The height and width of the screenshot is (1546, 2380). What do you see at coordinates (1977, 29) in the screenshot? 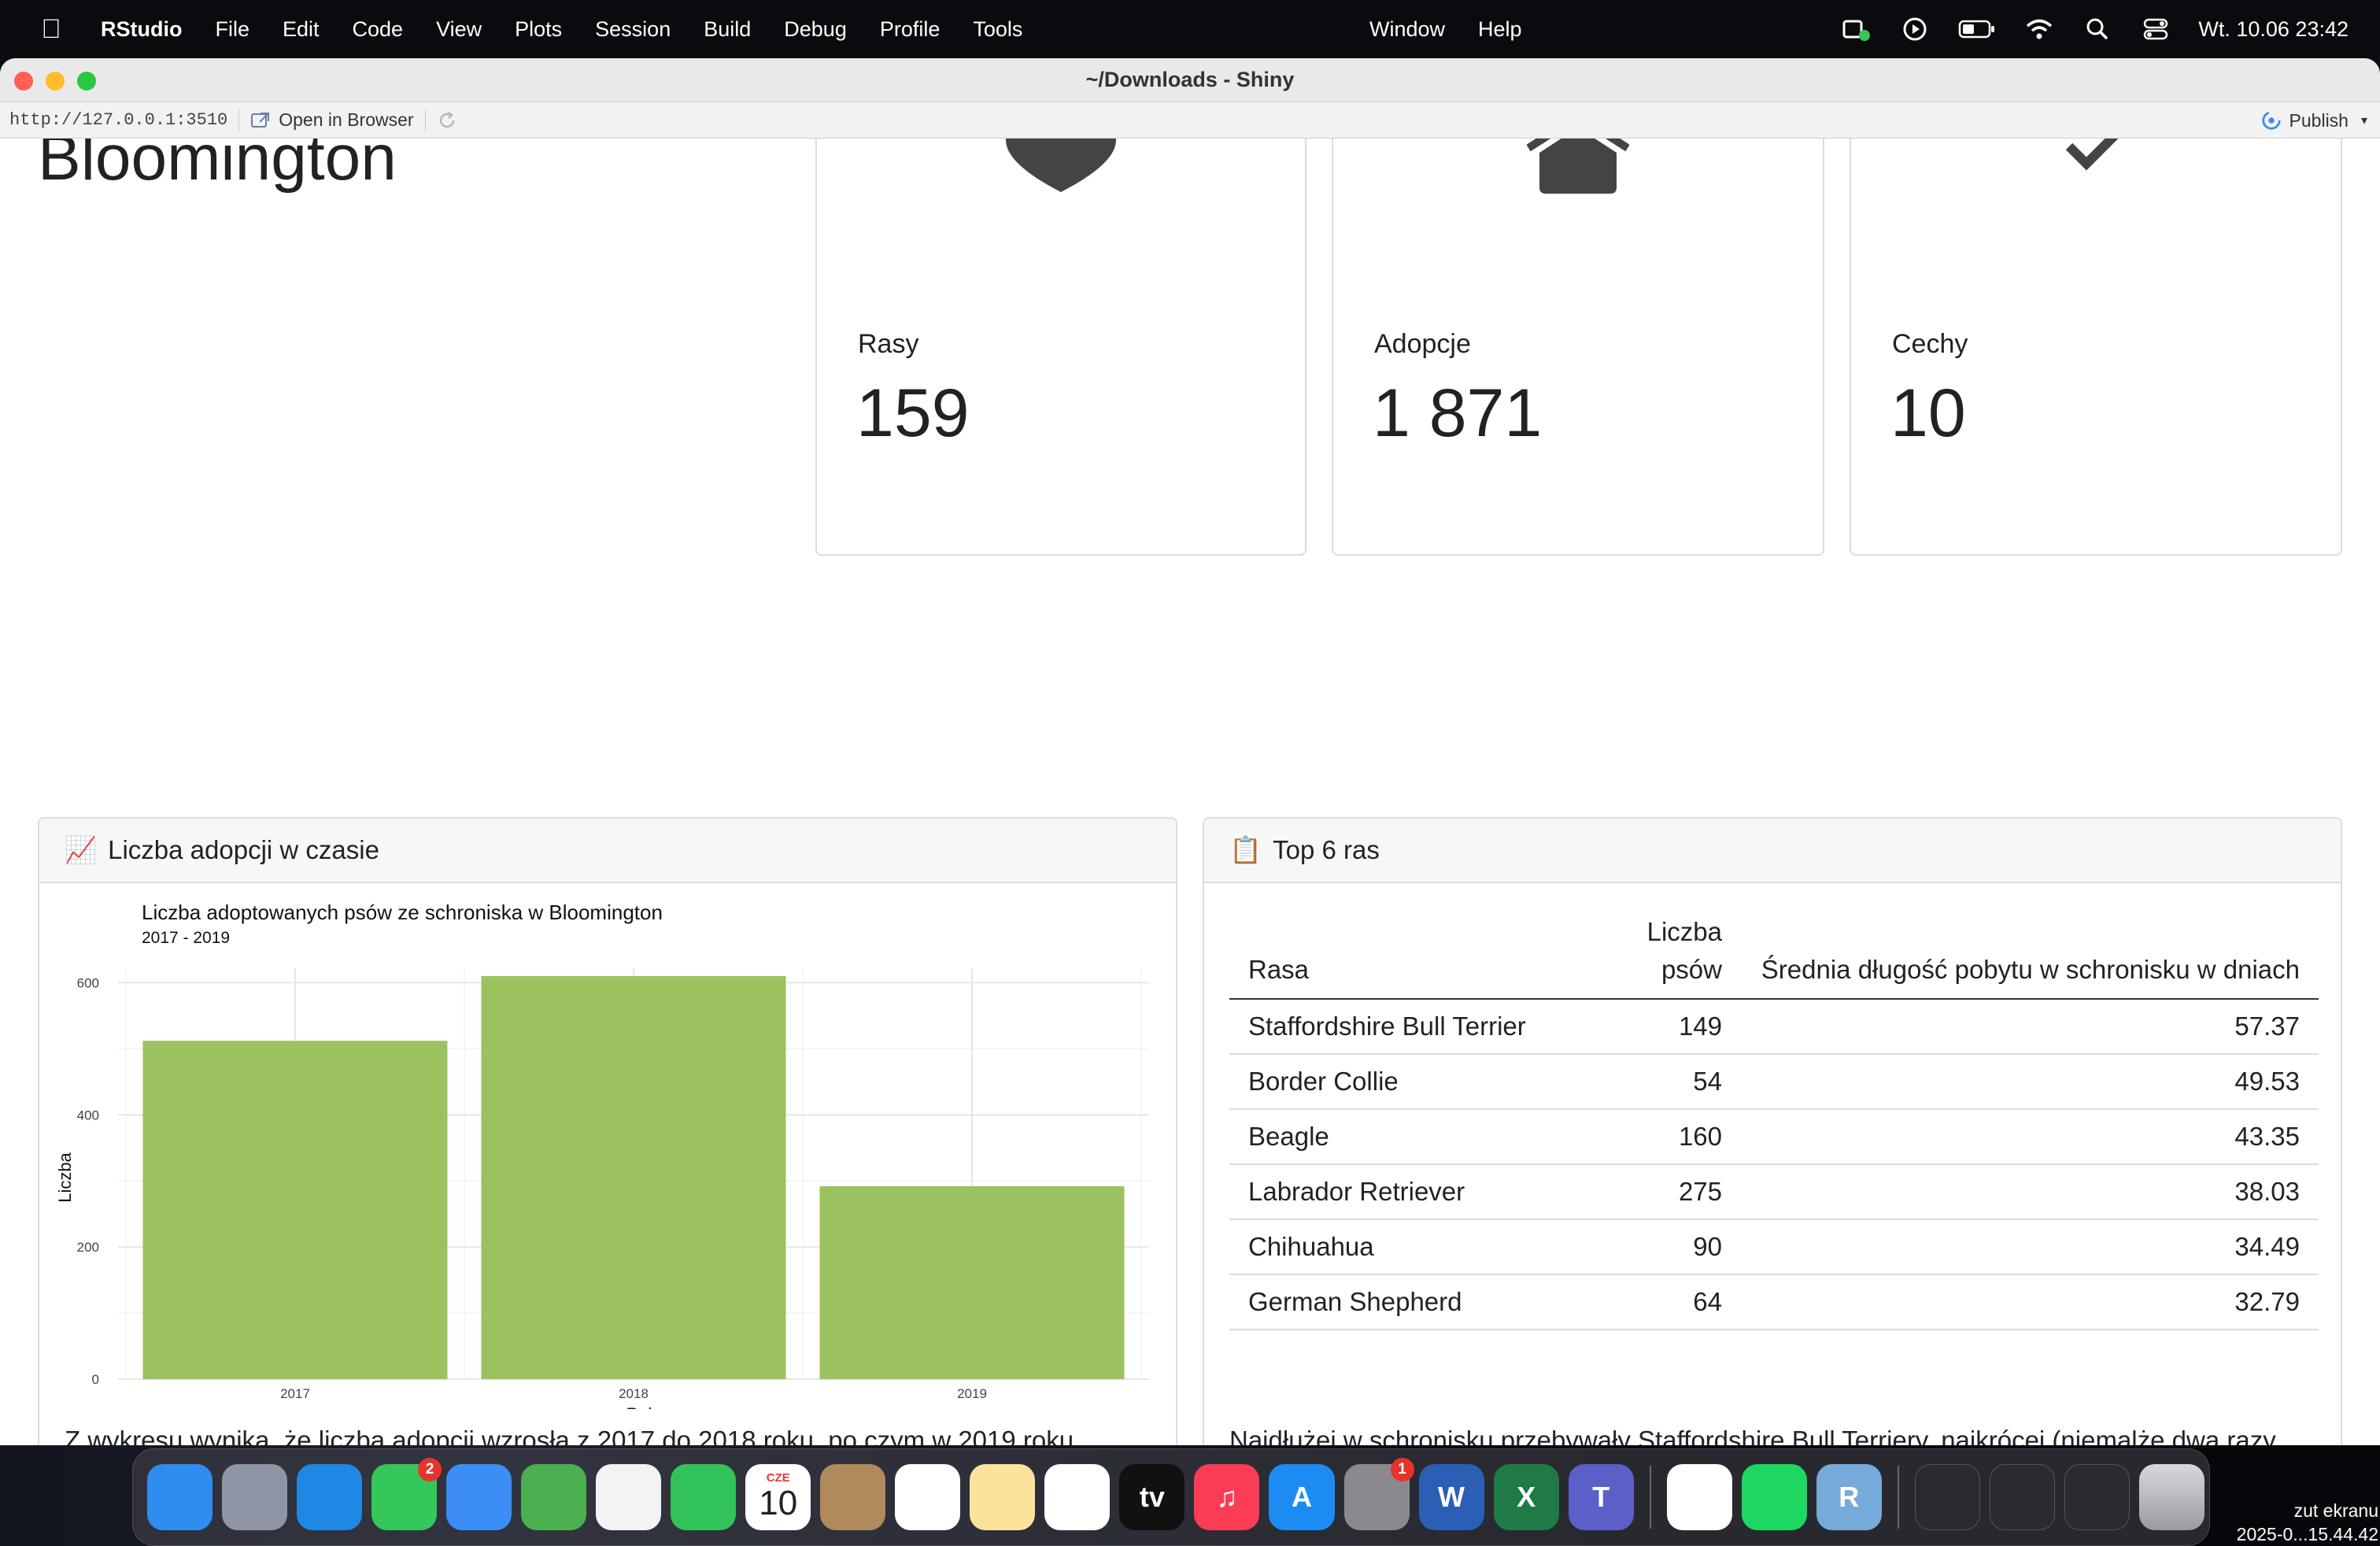
I see `battery-icon` at bounding box center [1977, 29].